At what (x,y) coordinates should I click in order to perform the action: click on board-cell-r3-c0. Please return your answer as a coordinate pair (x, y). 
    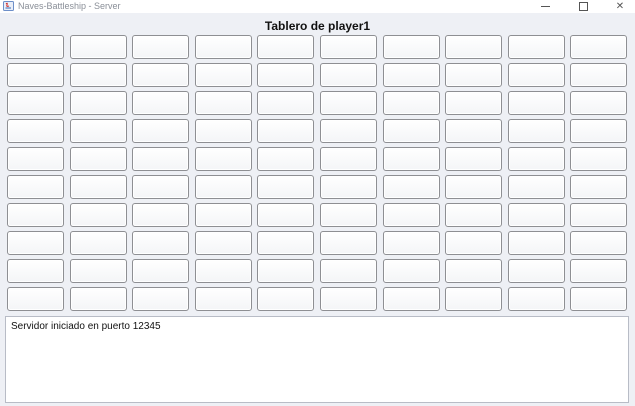
    Looking at the image, I should click on (35, 131).